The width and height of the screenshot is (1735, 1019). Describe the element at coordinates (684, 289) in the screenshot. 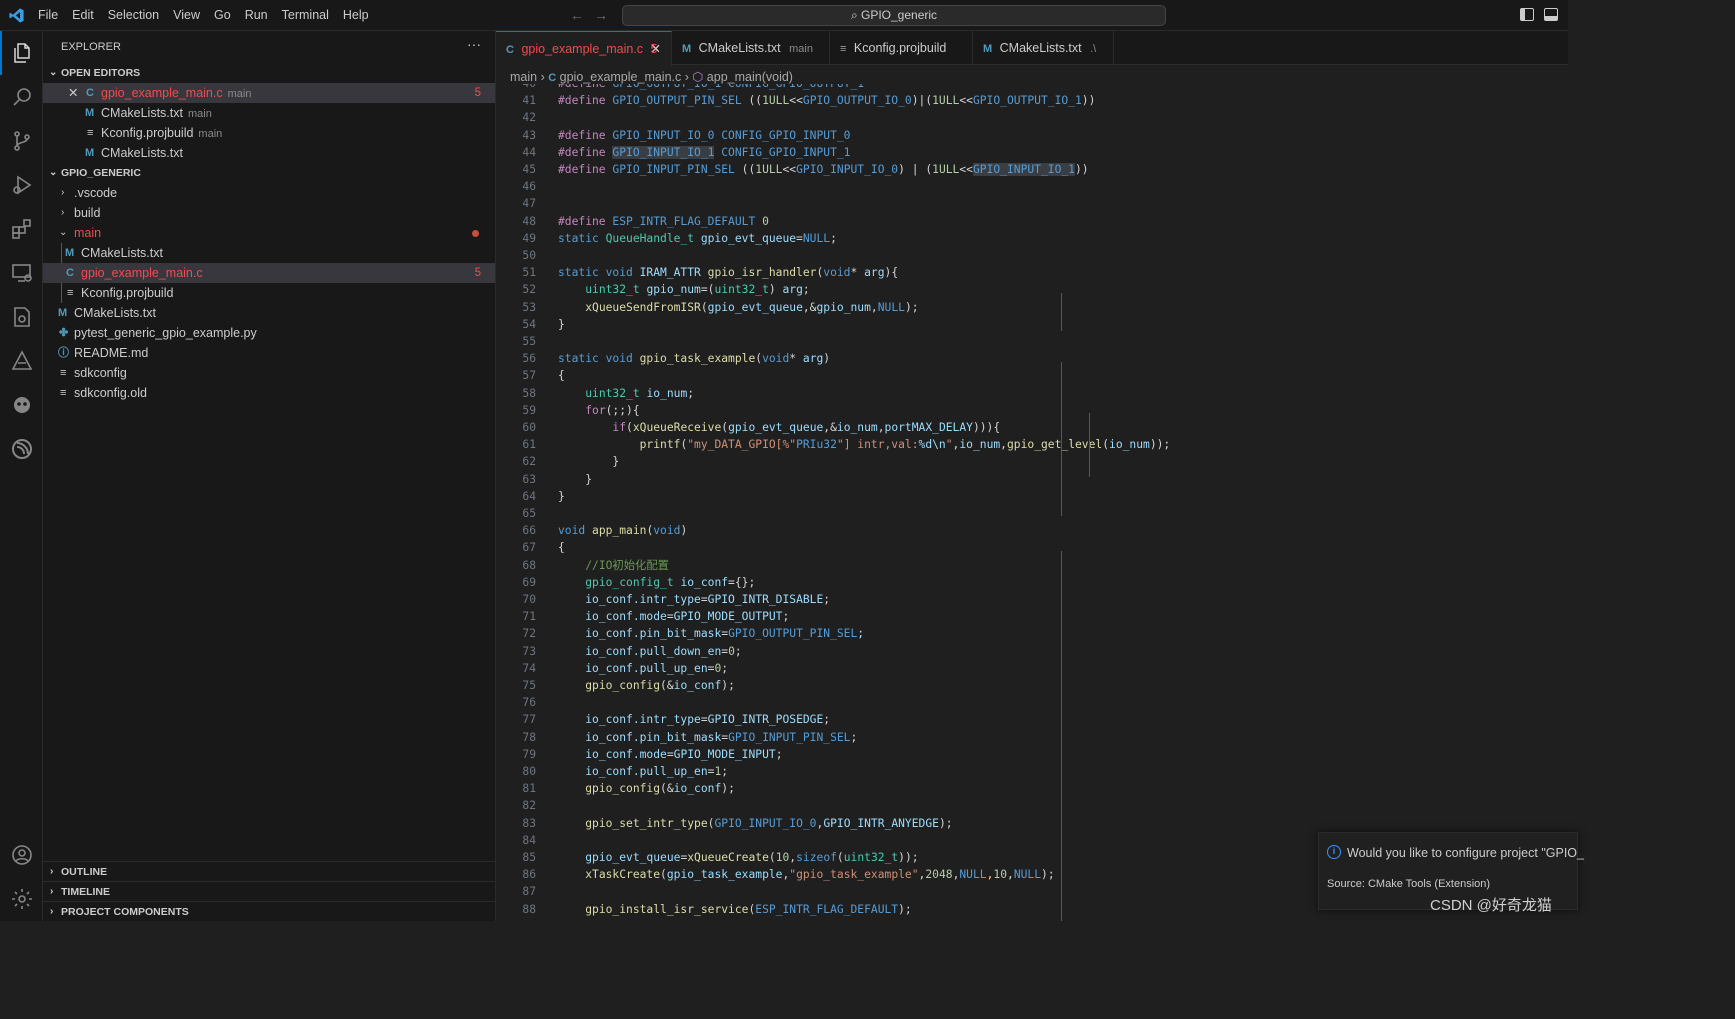

I see `code-line: uint32_t gpio_num=(uint32_t) arg;` at that location.